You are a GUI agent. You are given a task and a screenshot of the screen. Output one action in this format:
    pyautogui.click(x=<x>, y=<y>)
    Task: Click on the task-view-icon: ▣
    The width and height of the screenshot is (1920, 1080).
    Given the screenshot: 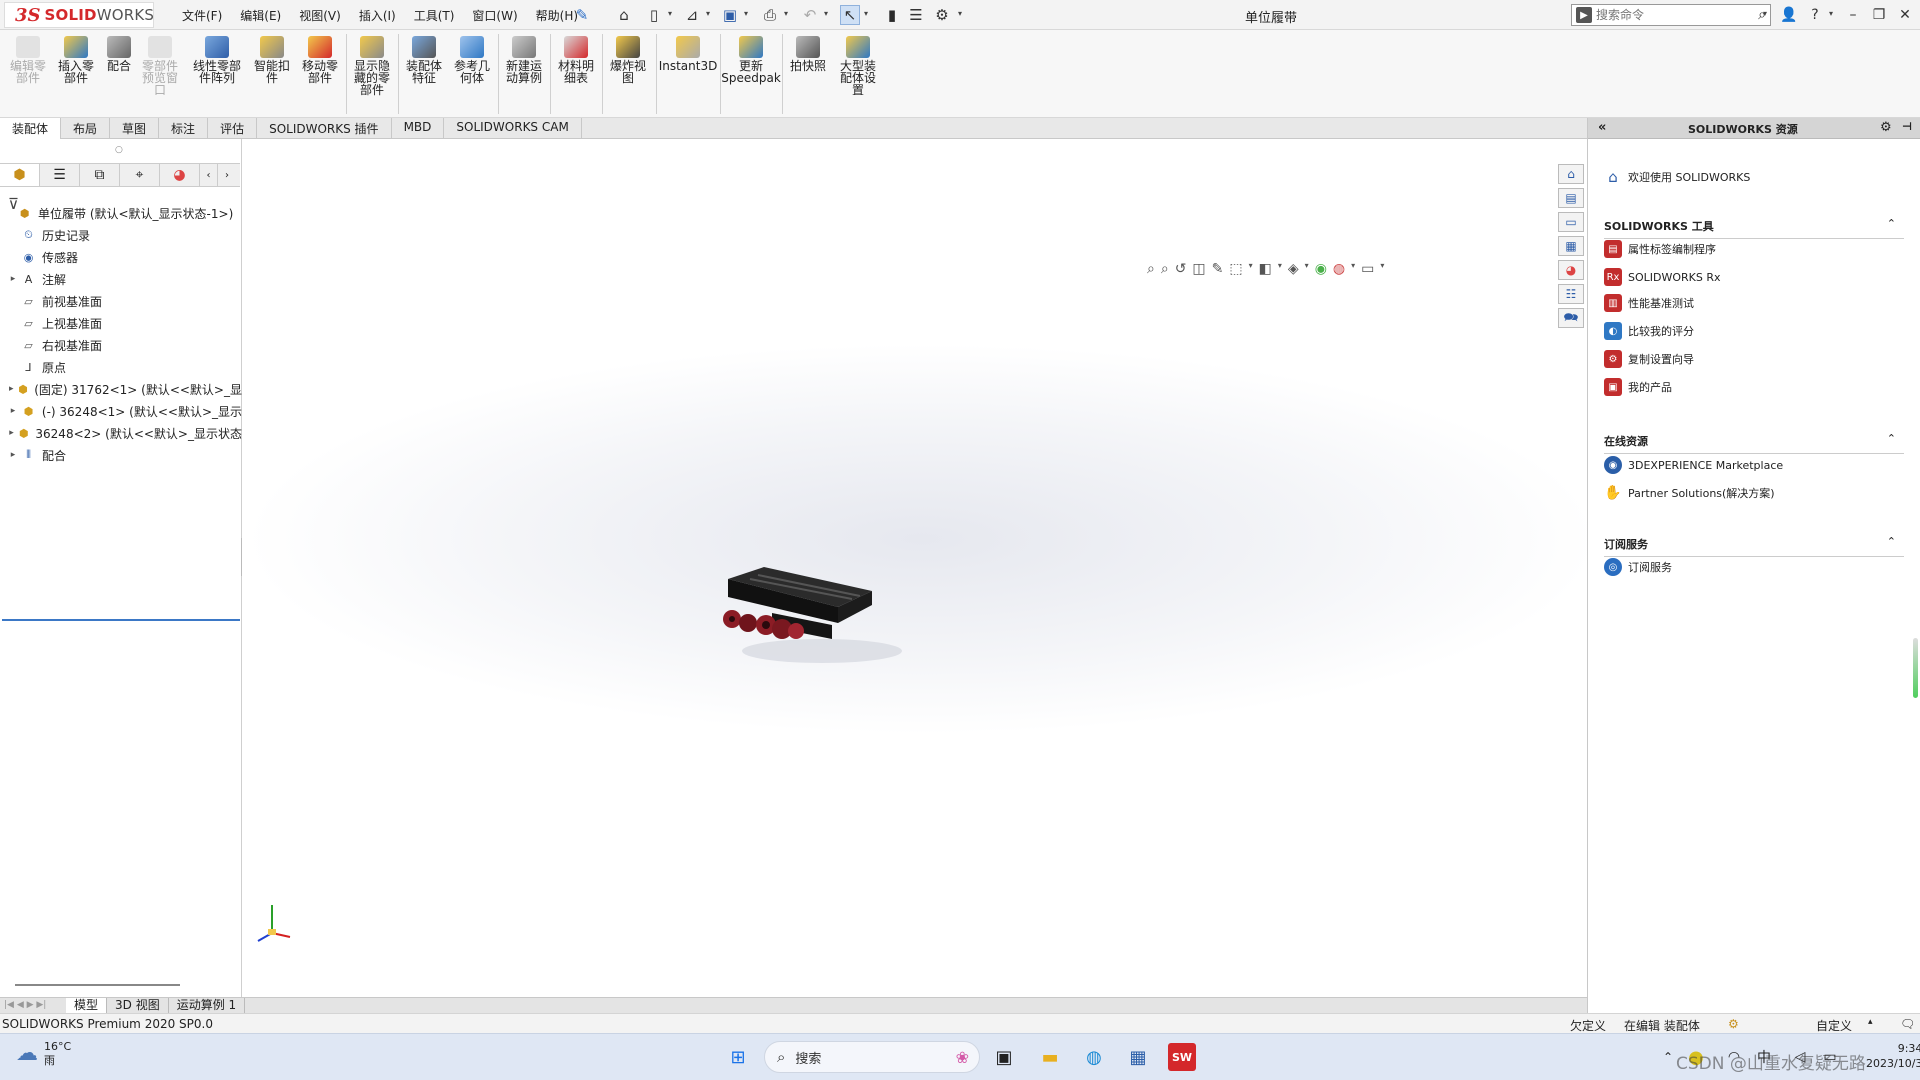 What is the action you would take?
    pyautogui.click(x=1004, y=1057)
    